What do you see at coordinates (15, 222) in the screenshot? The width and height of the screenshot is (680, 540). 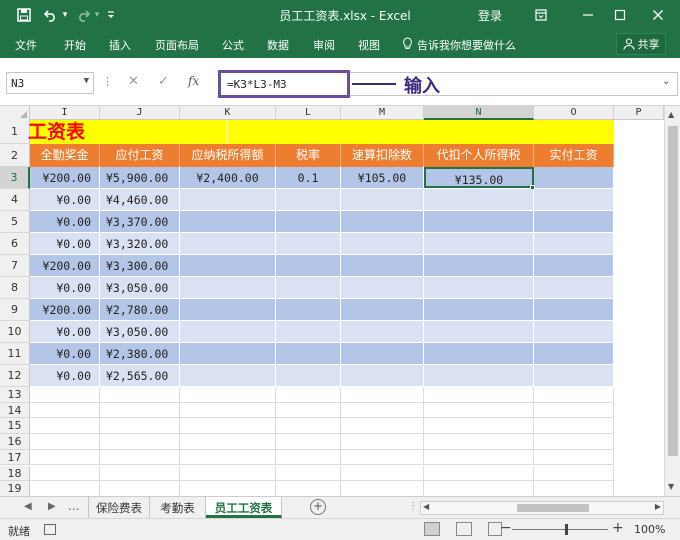 I see `row-header-5: 5` at bounding box center [15, 222].